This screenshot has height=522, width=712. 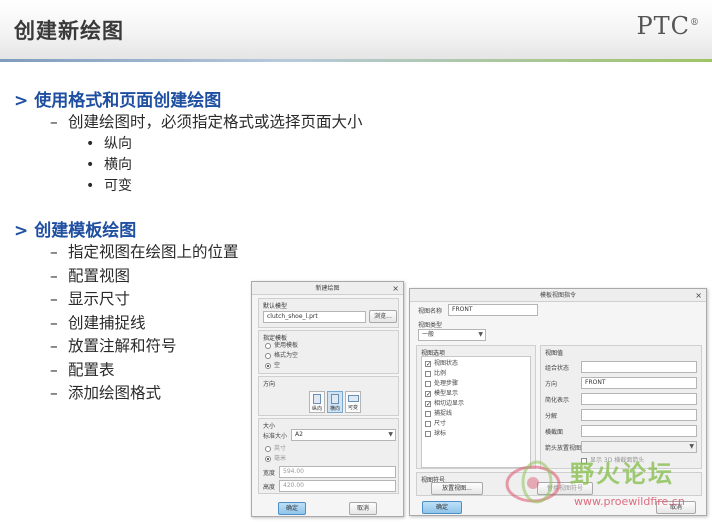 I want to click on section2-heading: > 创建模板绘图, so click(x=75, y=228).